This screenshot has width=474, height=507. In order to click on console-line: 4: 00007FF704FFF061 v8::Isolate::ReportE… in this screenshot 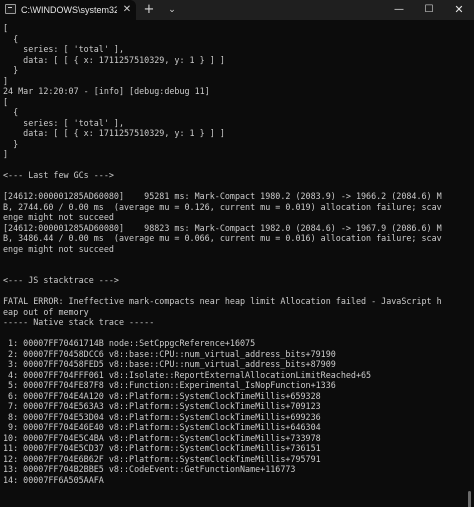, I will do `click(187, 374)`.